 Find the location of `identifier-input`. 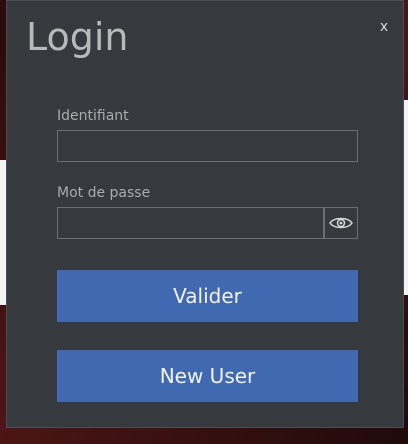

identifier-input is located at coordinates (207, 146).